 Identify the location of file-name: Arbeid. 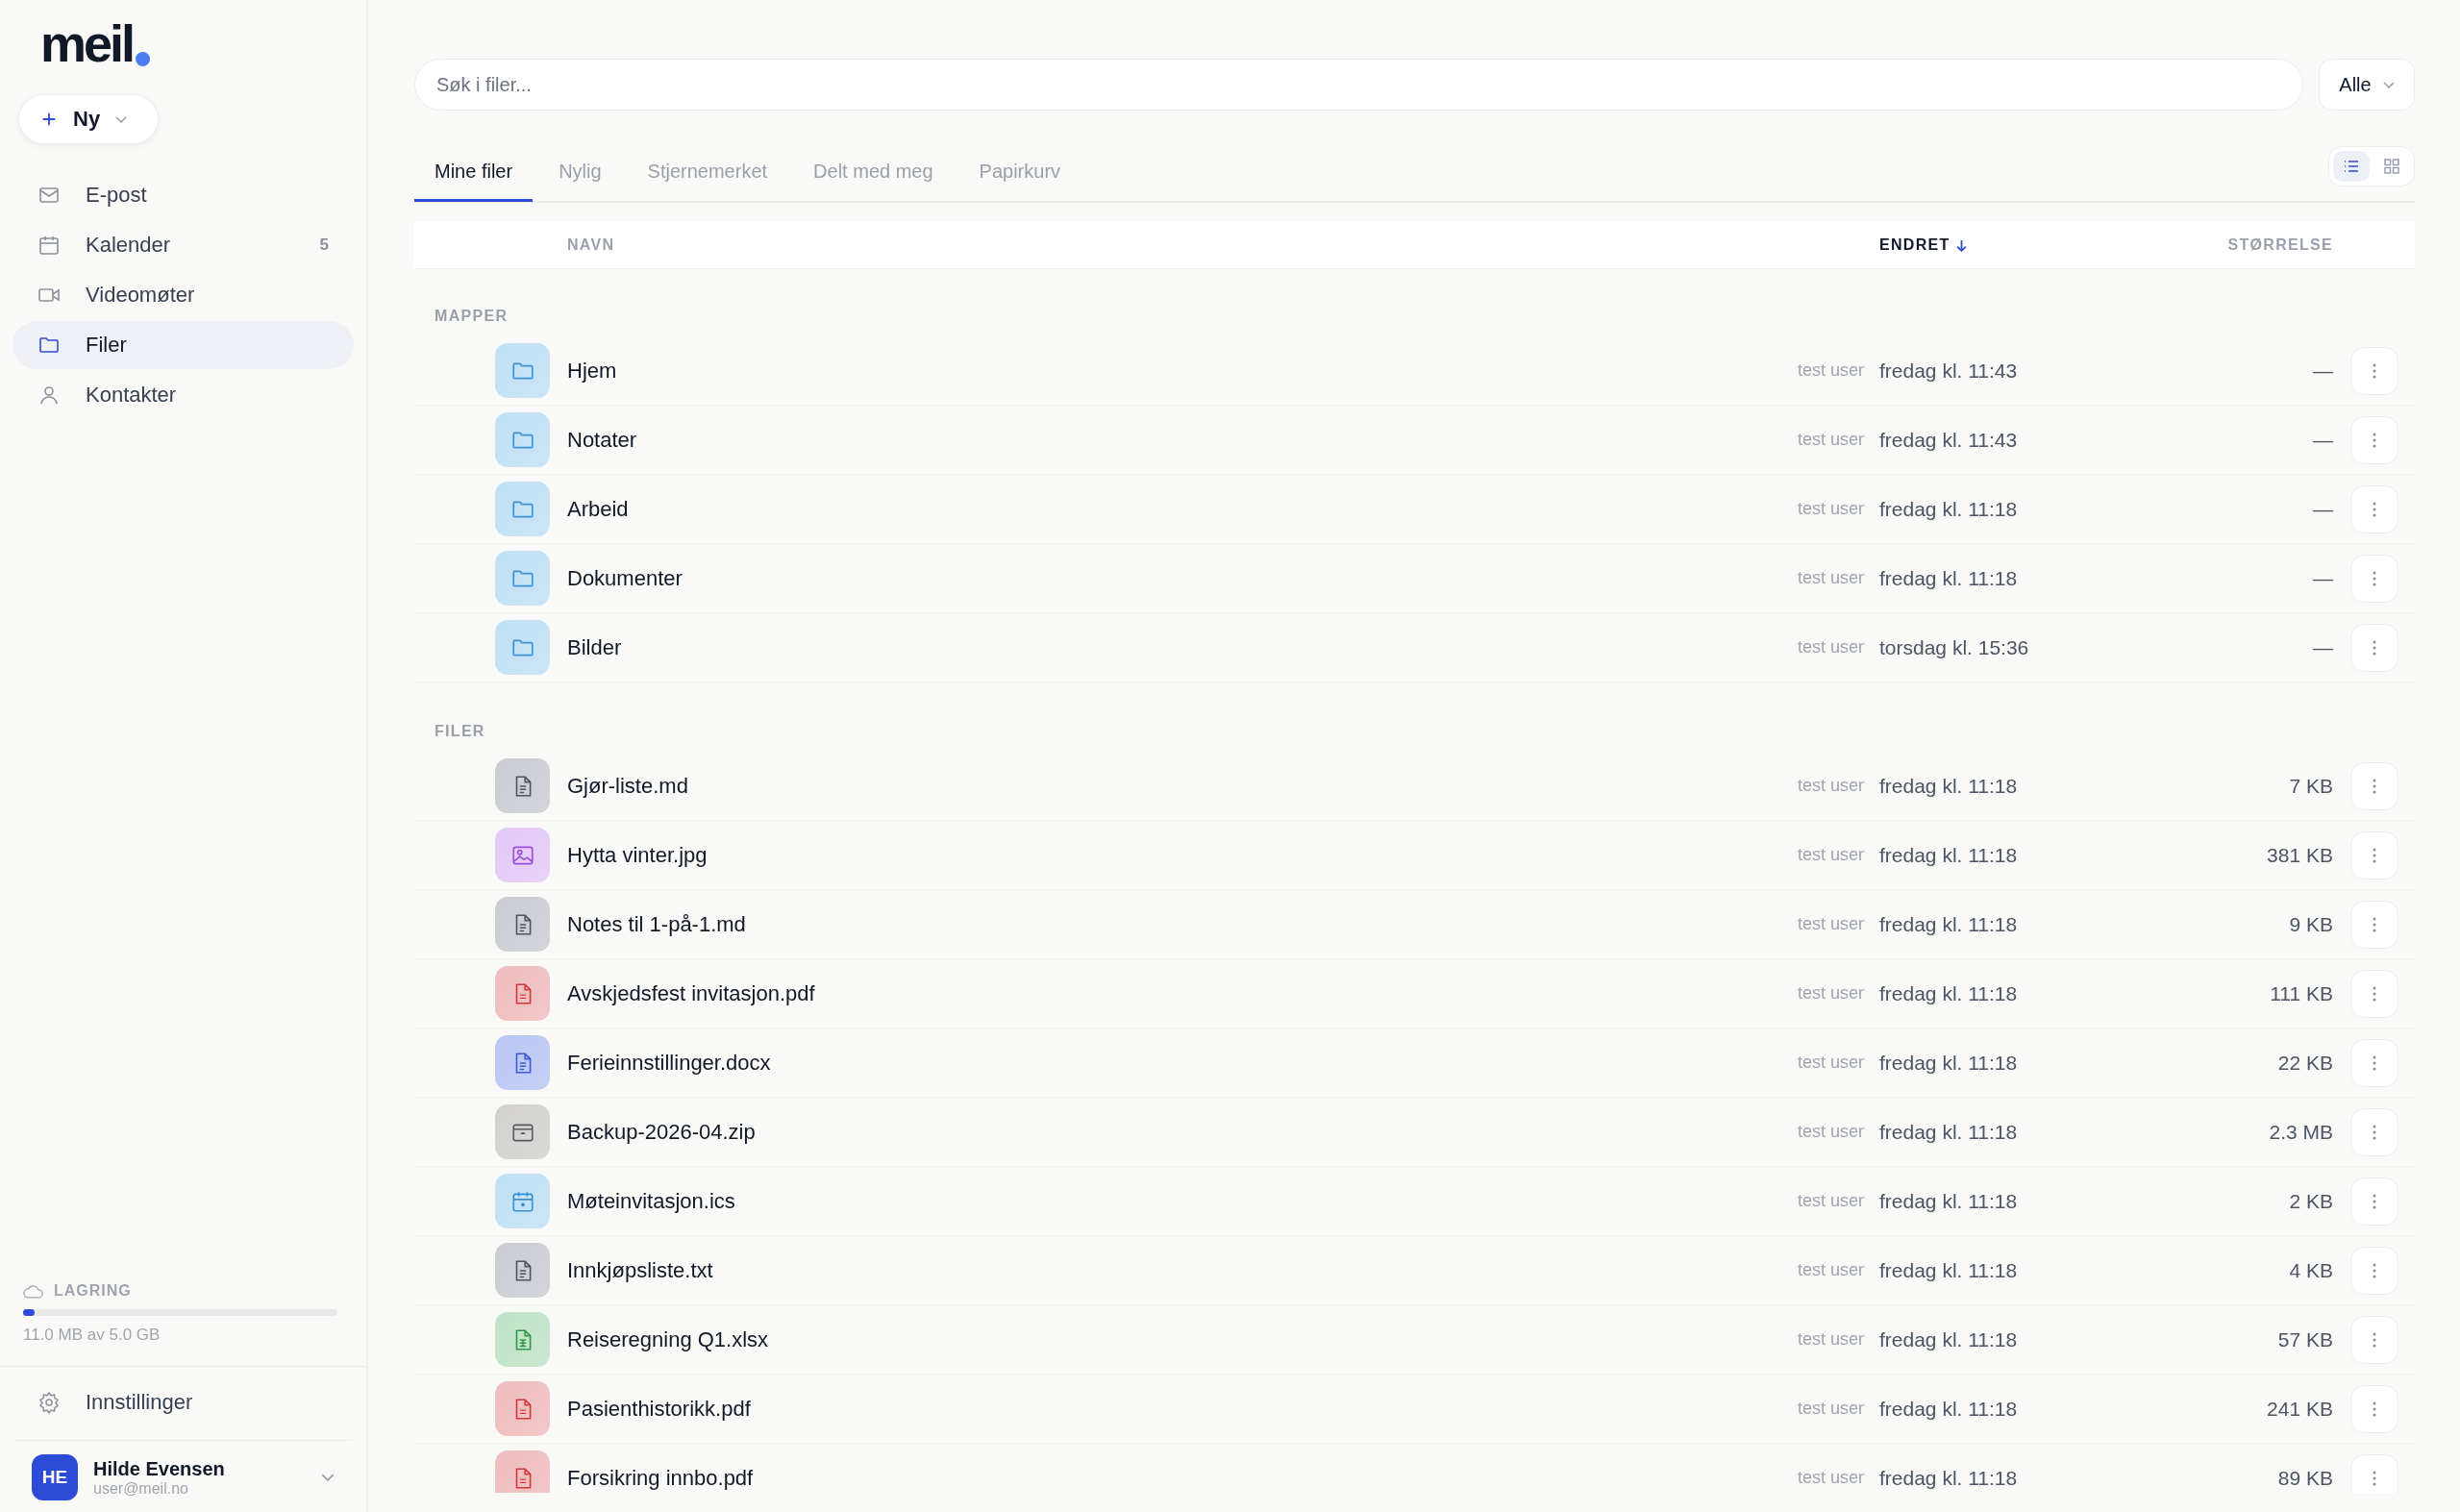
(598, 509).